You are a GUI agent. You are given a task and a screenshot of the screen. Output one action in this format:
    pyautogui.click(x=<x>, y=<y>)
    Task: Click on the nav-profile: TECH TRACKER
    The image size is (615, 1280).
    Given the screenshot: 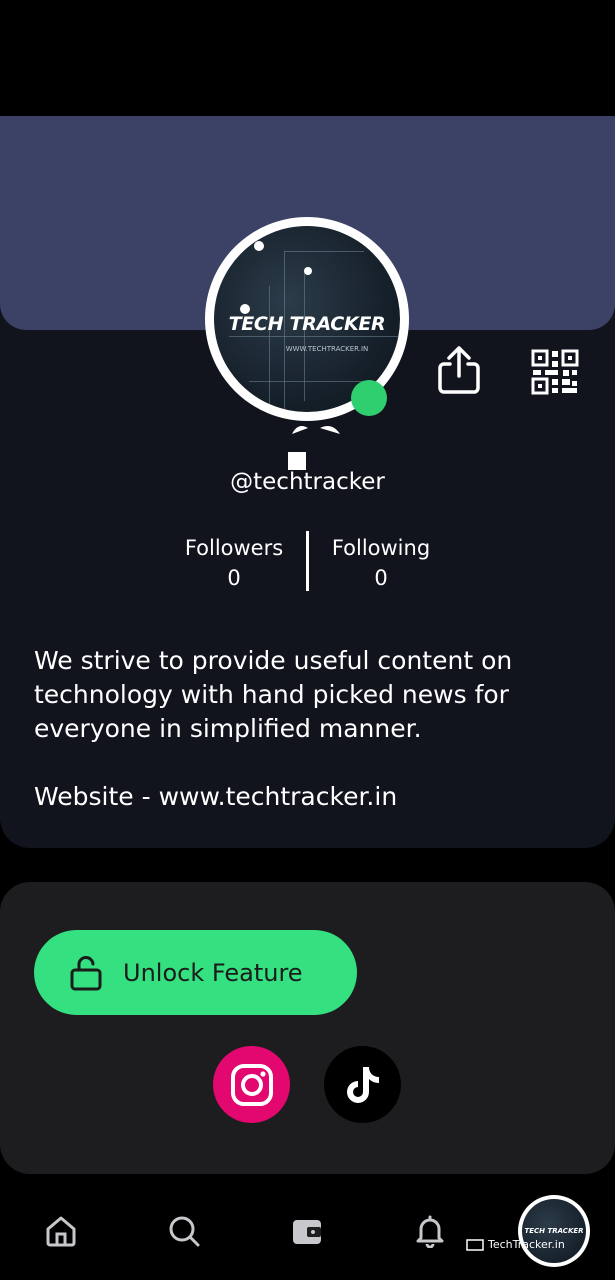 What is the action you would take?
    pyautogui.click(x=554, y=1231)
    